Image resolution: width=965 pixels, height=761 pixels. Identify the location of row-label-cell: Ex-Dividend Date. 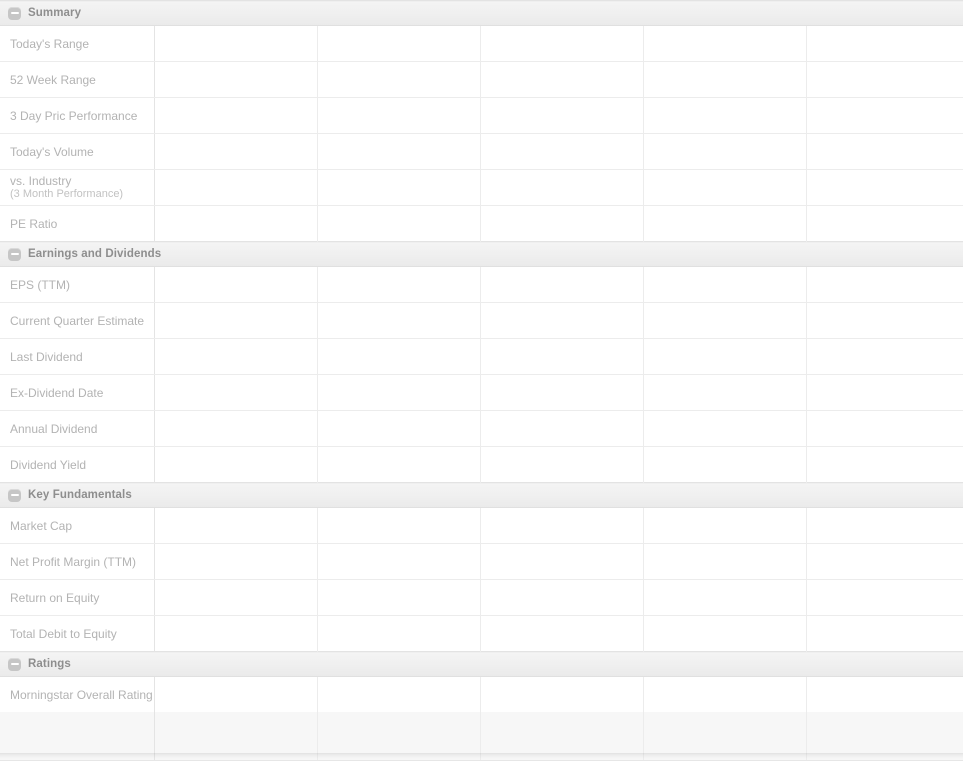
(77, 392).